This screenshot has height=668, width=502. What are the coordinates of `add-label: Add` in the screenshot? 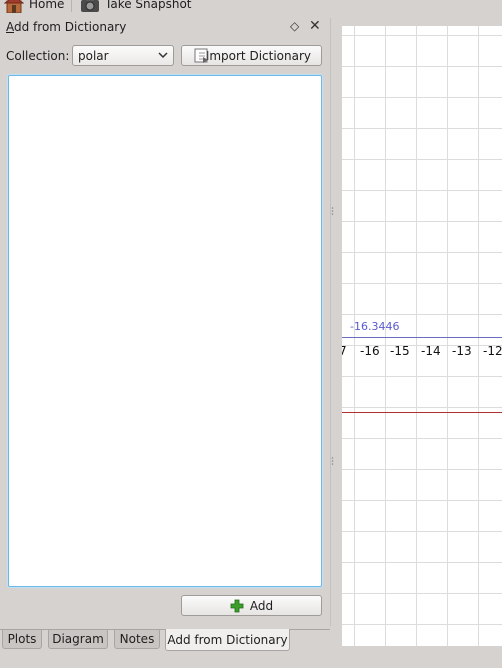 It's located at (261, 605).